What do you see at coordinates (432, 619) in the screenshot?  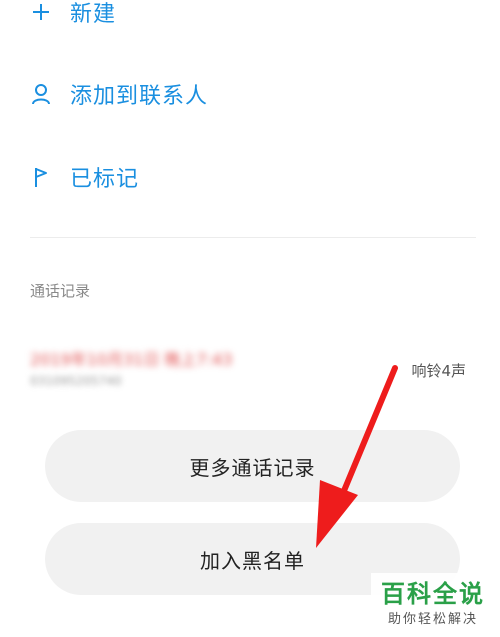 I see `watermark-subtitle: 助你轻松解决` at bounding box center [432, 619].